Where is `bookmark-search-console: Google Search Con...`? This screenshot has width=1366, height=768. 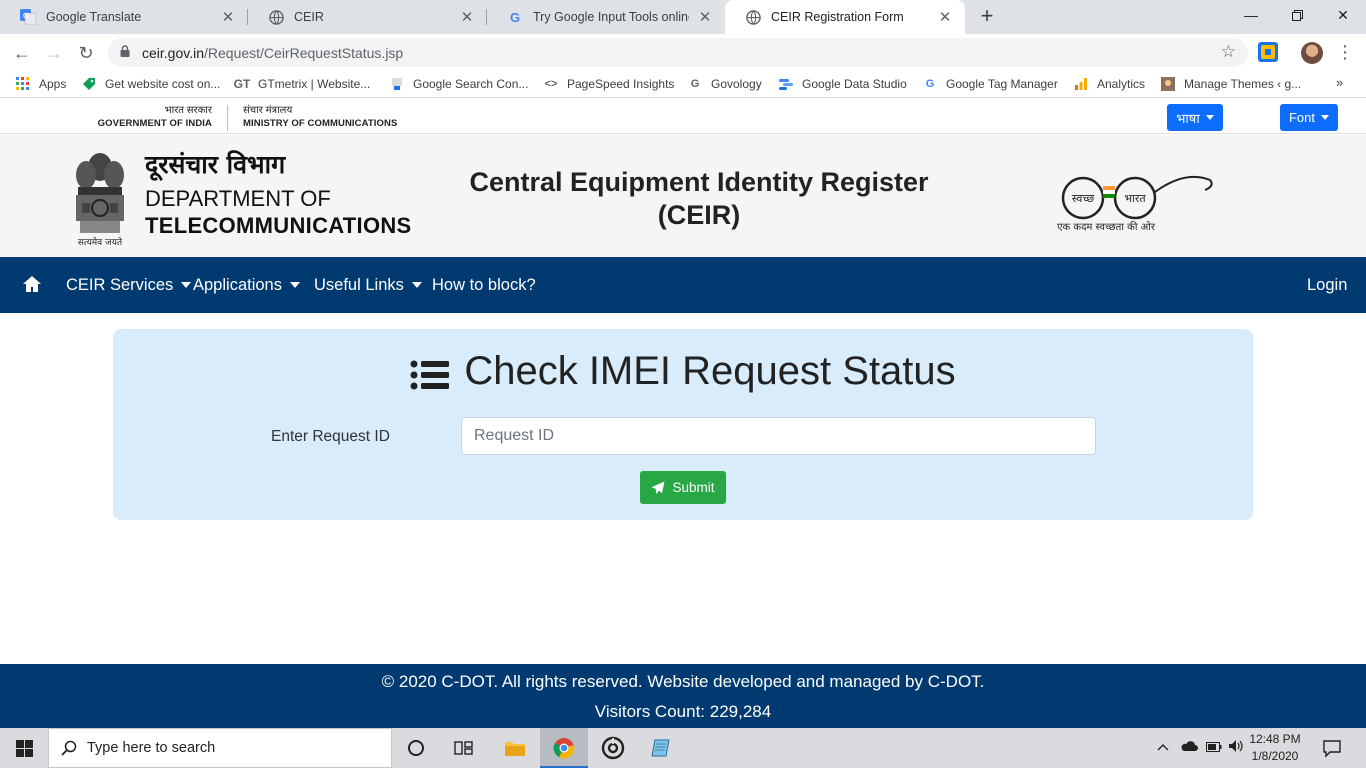 bookmark-search-console: Google Search Con... is located at coordinates (458, 84).